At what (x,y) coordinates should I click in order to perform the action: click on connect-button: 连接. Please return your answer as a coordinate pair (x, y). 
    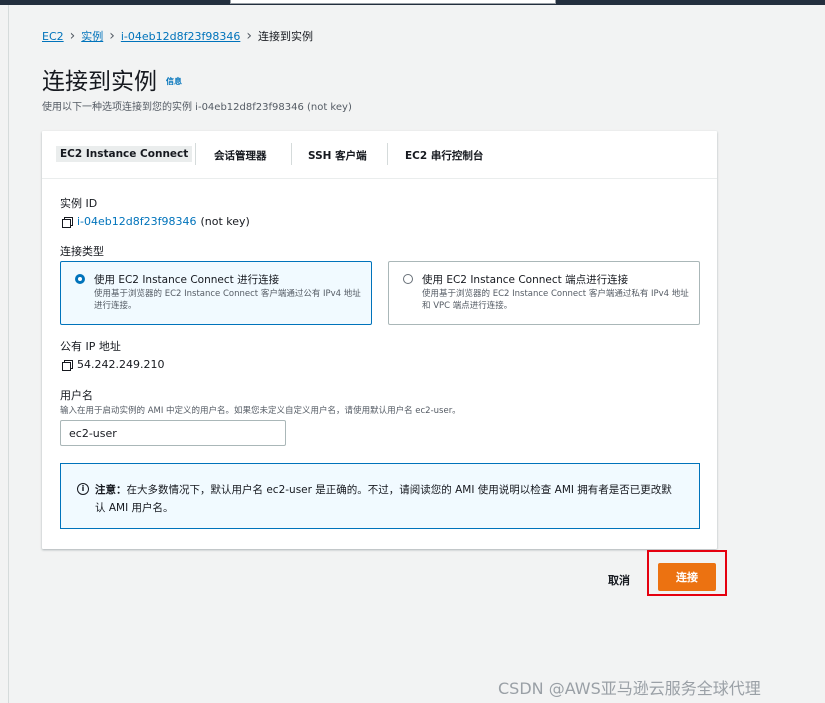
    Looking at the image, I should click on (687, 577).